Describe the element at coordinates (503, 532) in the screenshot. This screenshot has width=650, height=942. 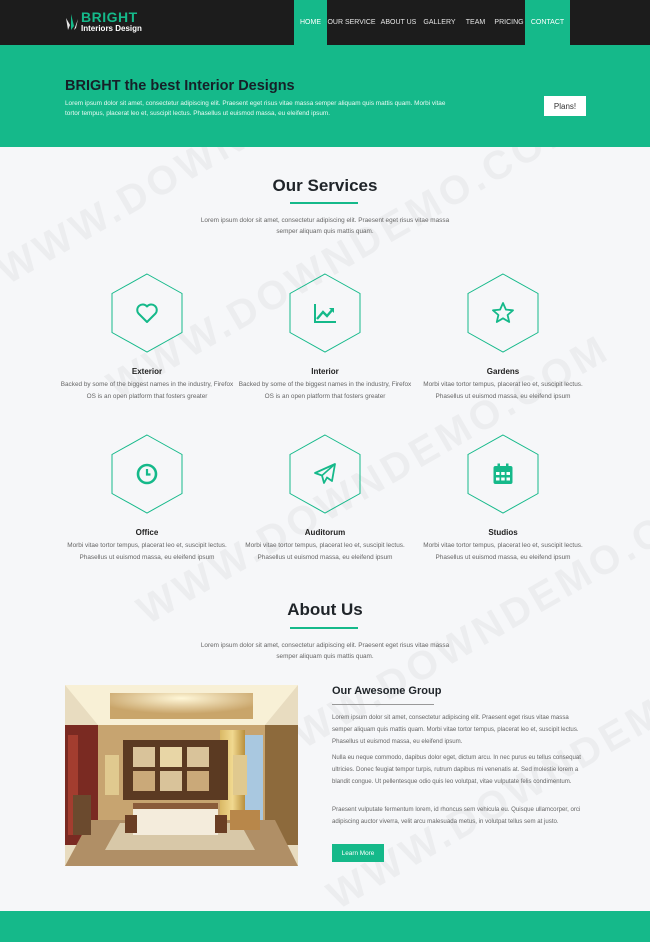
I see `service-title: Studios` at that location.